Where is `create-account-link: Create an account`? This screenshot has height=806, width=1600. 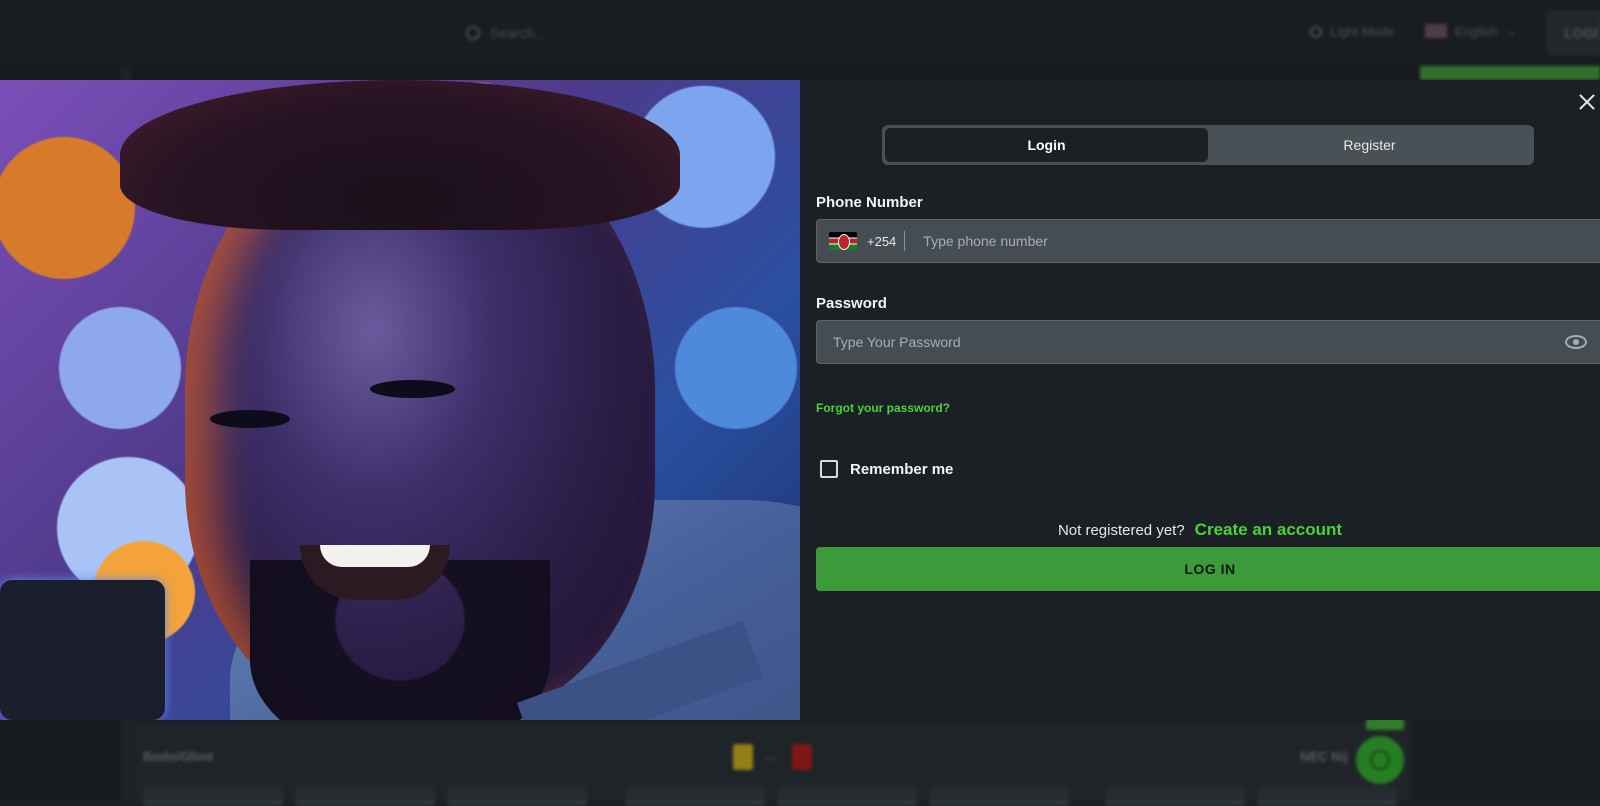
create-account-link: Create an account is located at coordinates (1268, 530).